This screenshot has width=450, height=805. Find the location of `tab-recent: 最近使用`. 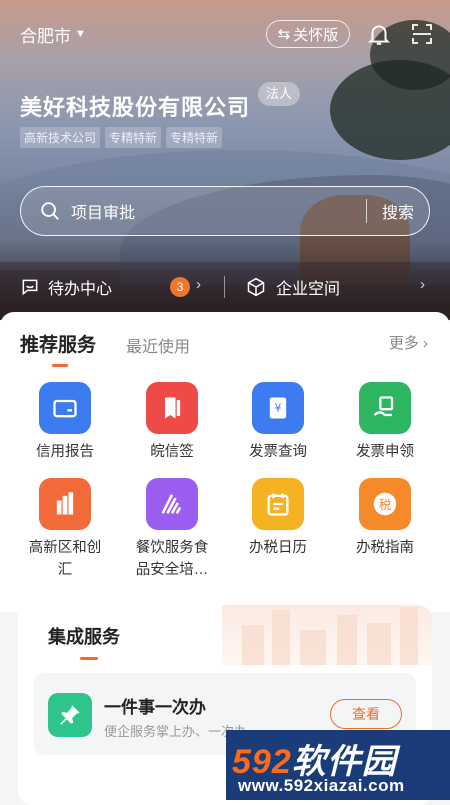

tab-recent: 最近使用 is located at coordinates (158, 345).